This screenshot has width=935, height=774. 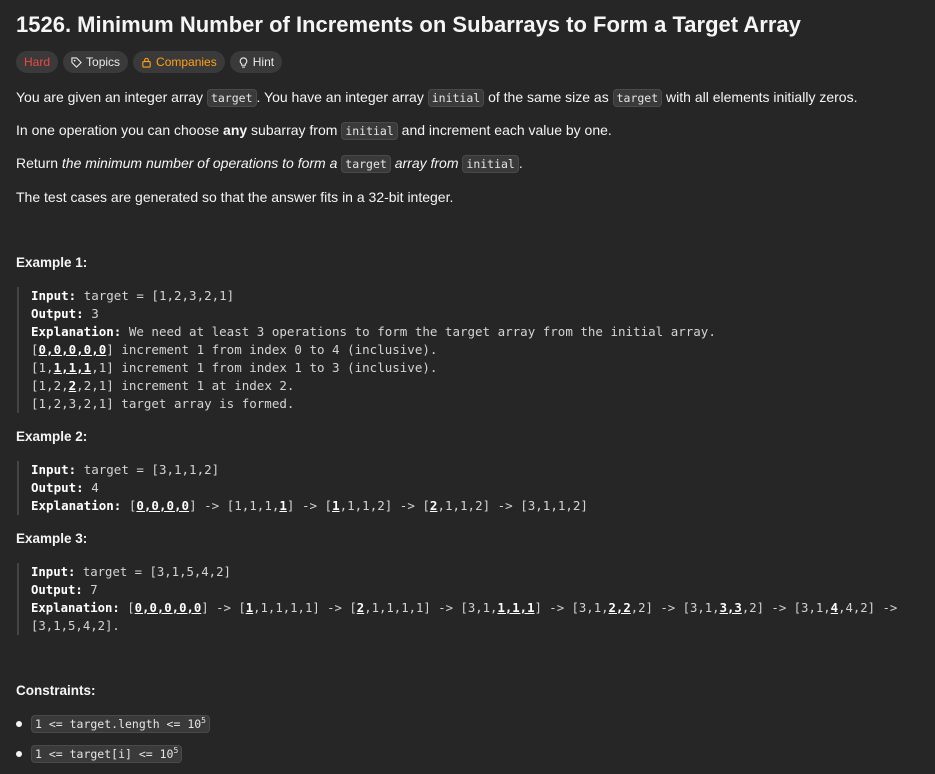 What do you see at coordinates (37, 62) in the screenshot?
I see `difficulty-badge: Hard` at bounding box center [37, 62].